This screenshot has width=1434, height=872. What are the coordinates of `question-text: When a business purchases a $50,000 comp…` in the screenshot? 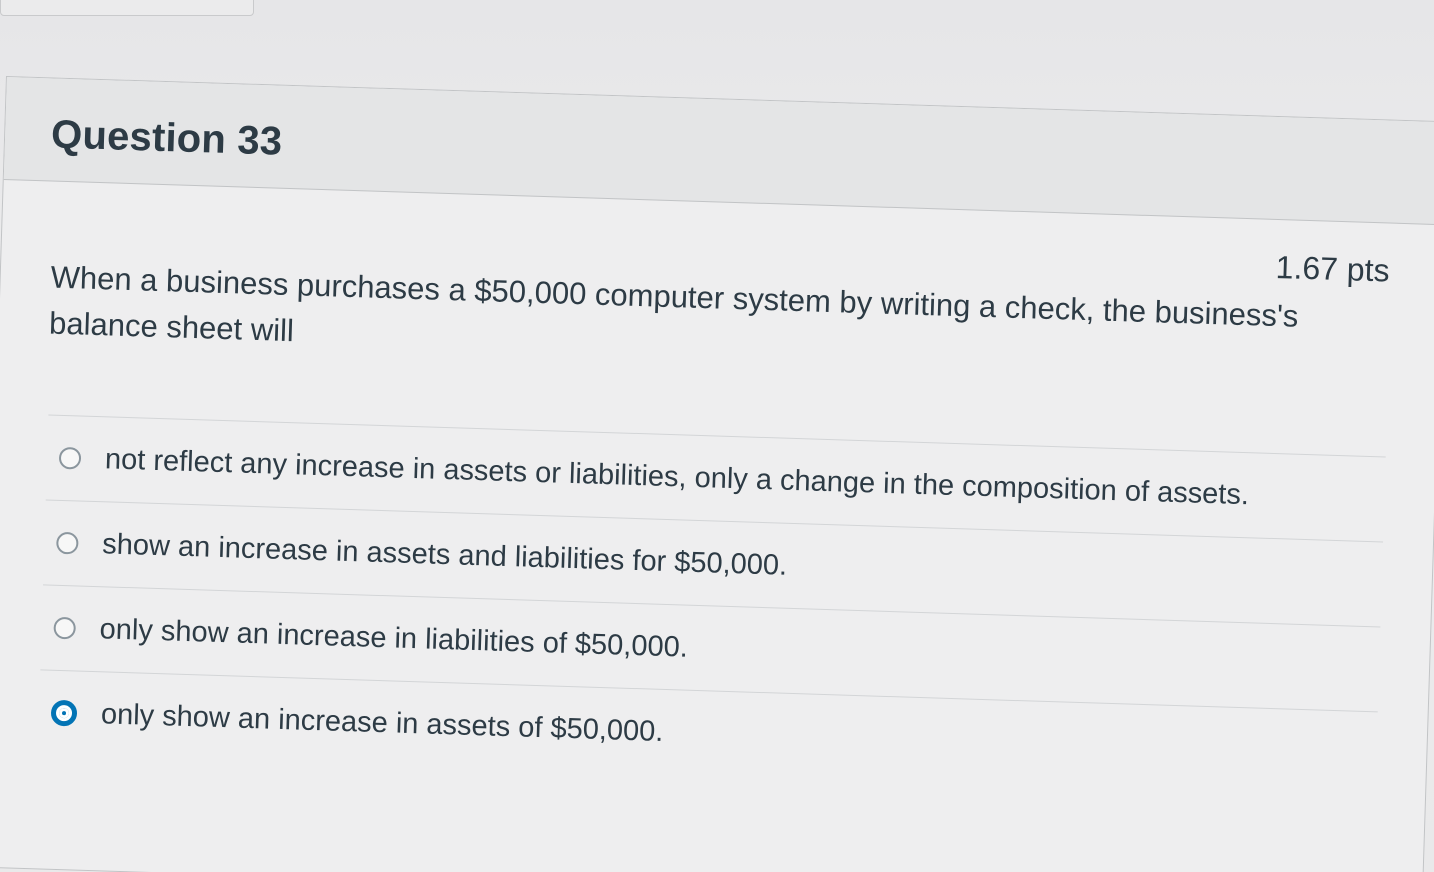 It's located at (673, 304).